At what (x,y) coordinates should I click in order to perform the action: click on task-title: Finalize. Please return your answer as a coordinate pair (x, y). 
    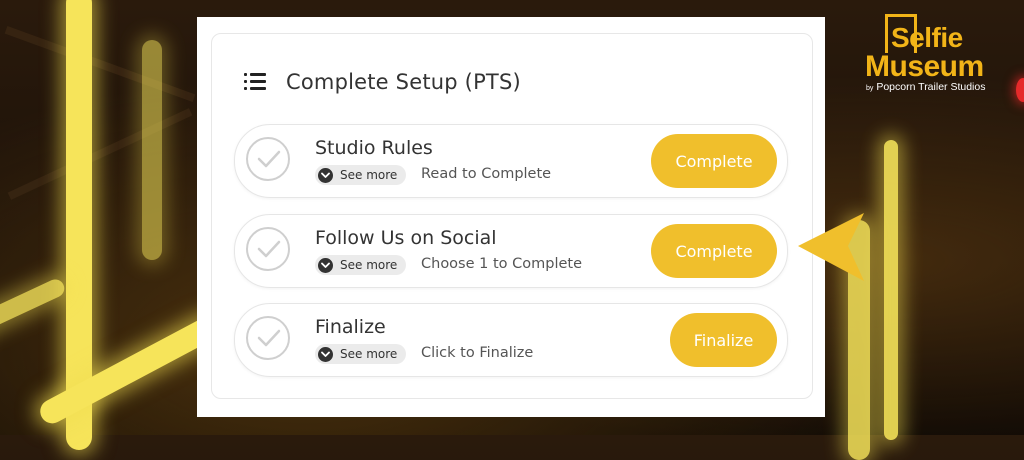
    Looking at the image, I should click on (350, 327).